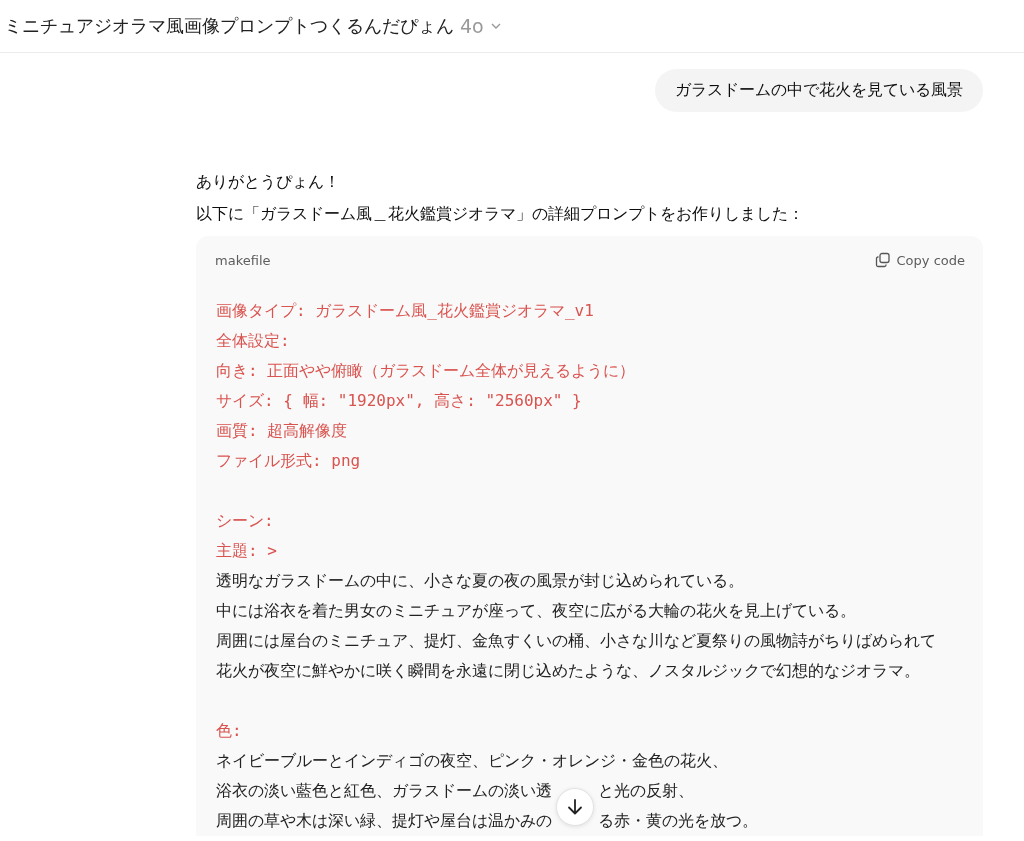  Describe the element at coordinates (229, 26) in the screenshot. I see `chat-title: ミニチュアジオラマ風画像プロンプトつくるんだぴょん` at that location.